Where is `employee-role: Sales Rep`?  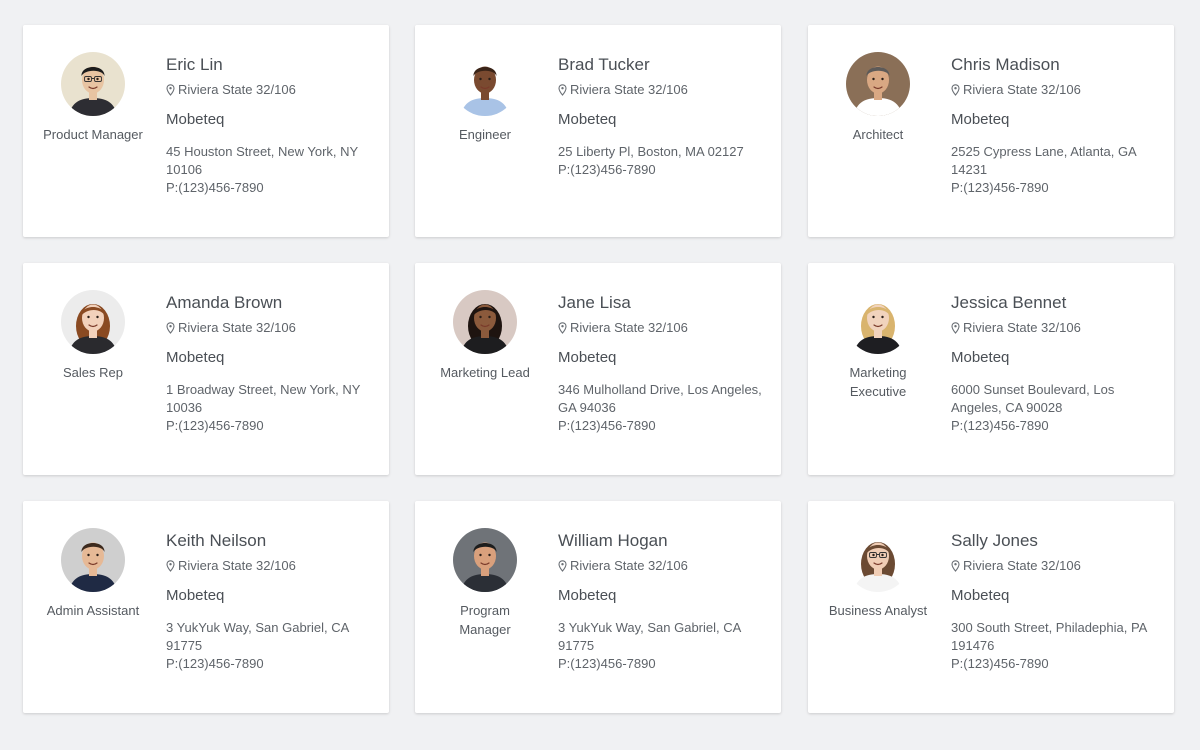 employee-role: Sales Rep is located at coordinates (93, 372).